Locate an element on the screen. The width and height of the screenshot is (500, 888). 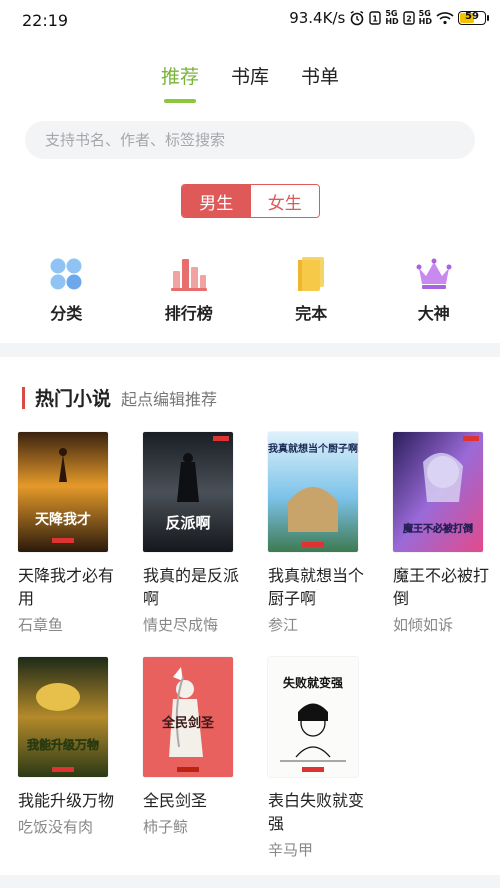
gender-female-button: 女生 is located at coordinates (284, 201).